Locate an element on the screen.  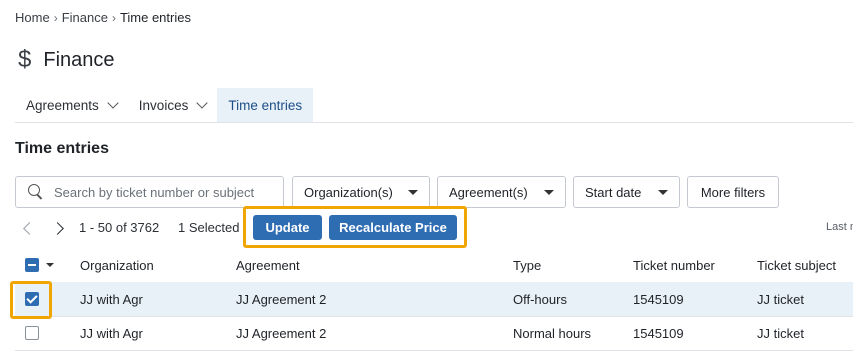
page-title: $ Finance is located at coordinates (66, 60).